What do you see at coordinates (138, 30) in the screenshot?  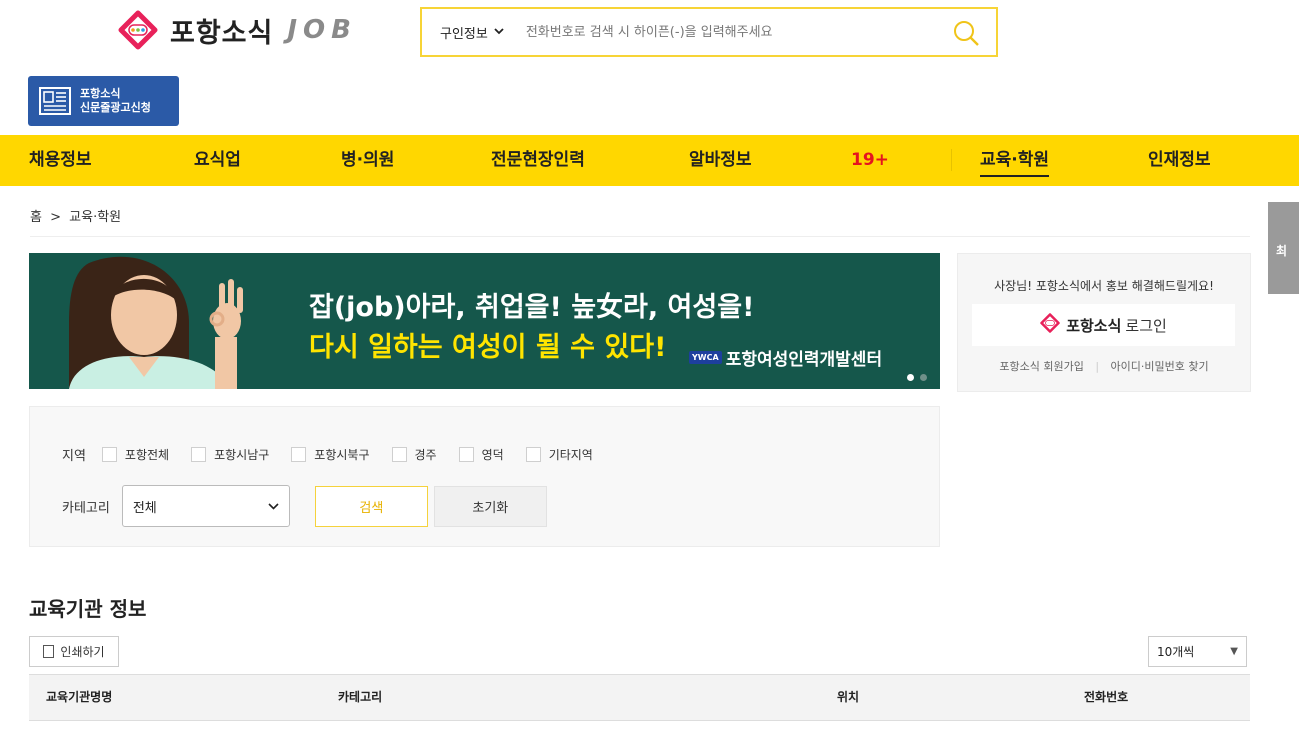 I see `logo-mark-icon` at bounding box center [138, 30].